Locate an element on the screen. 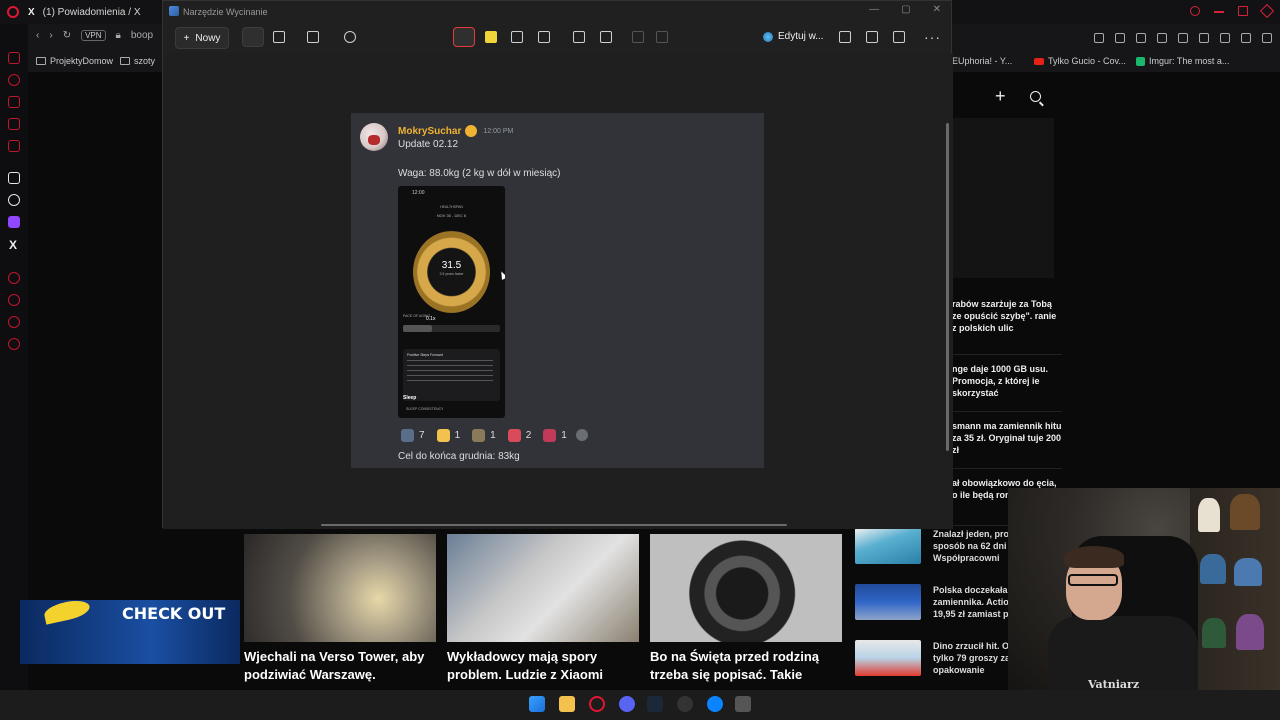 This screenshot has height=720, width=1280. wallet-sidebar-icon is located at coordinates (14, 58).